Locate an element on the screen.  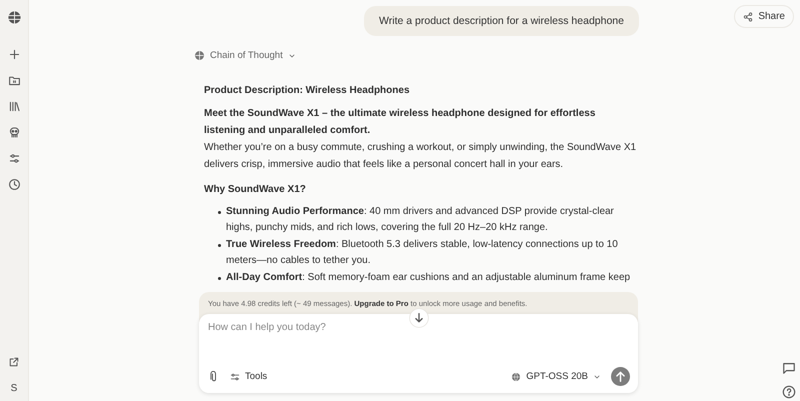
globe-icon is located at coordinates (516, 377).